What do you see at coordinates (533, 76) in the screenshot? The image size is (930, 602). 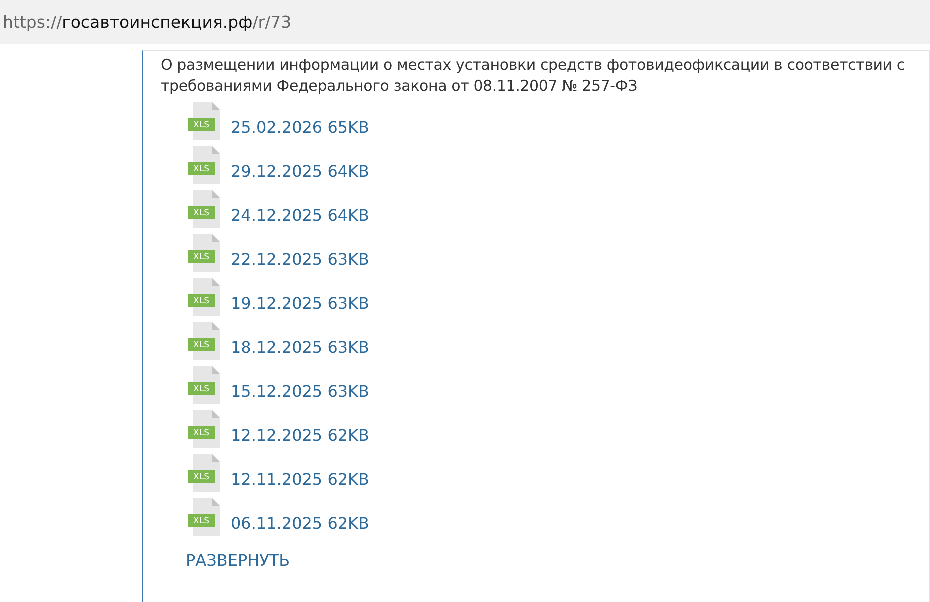 I see `description-text: О размещении информации о местах установки средств фотовидеофиксации в соответствии с требованиями Федерального закона от 08.11.2007 № 257-ФЗ` at bounding box center [533, 76].